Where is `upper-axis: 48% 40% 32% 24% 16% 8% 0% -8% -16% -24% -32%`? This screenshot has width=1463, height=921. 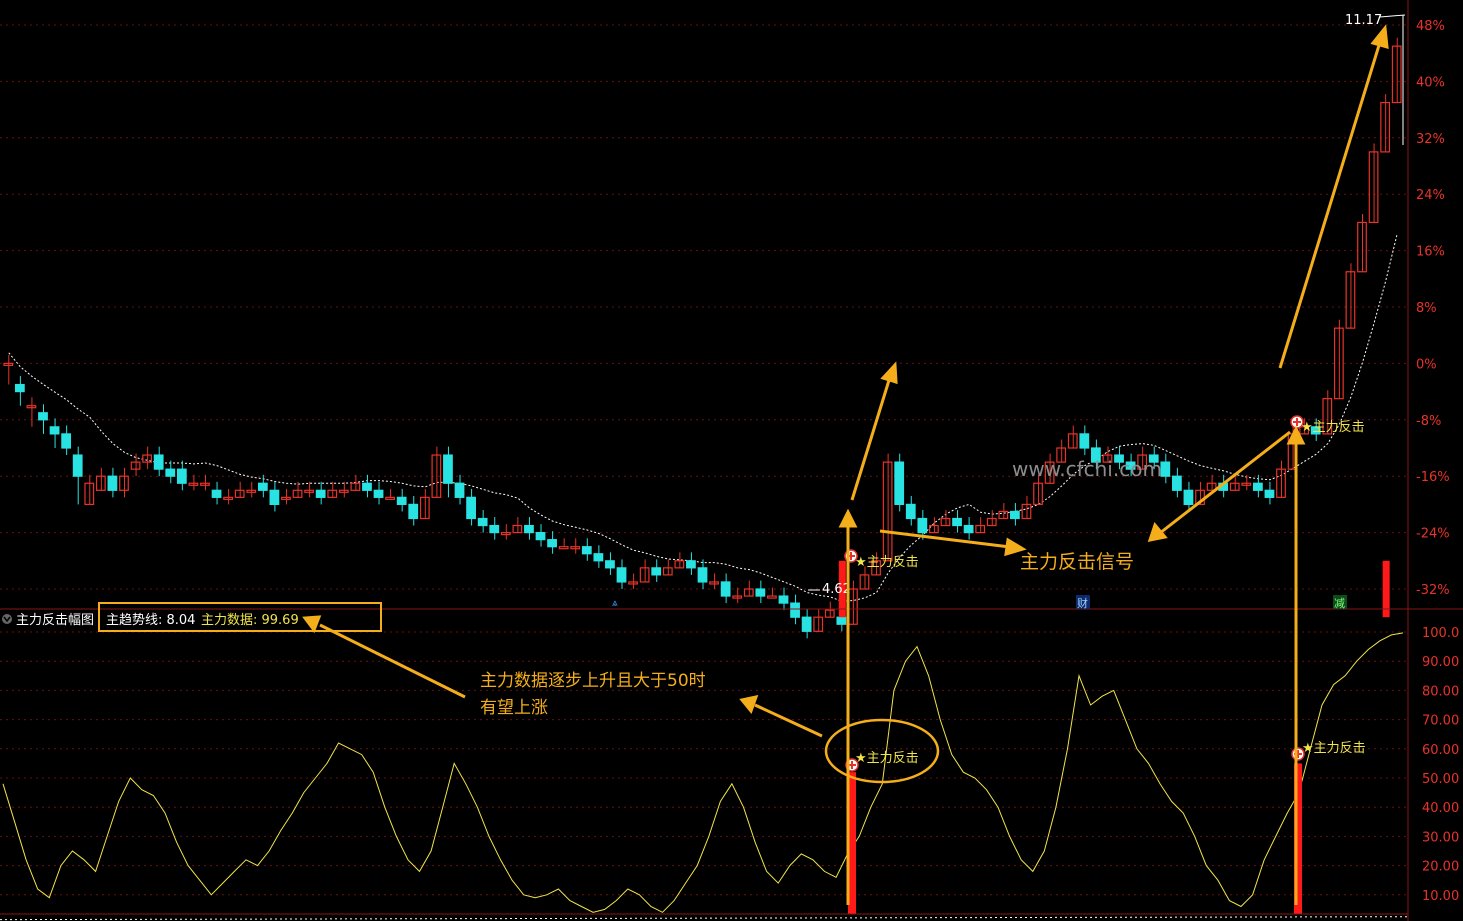
upper-axis: 48% 40% 32% 24% 16% 8% 0% -8% -16% -24% -32% is located at coordinates (1433, 308).